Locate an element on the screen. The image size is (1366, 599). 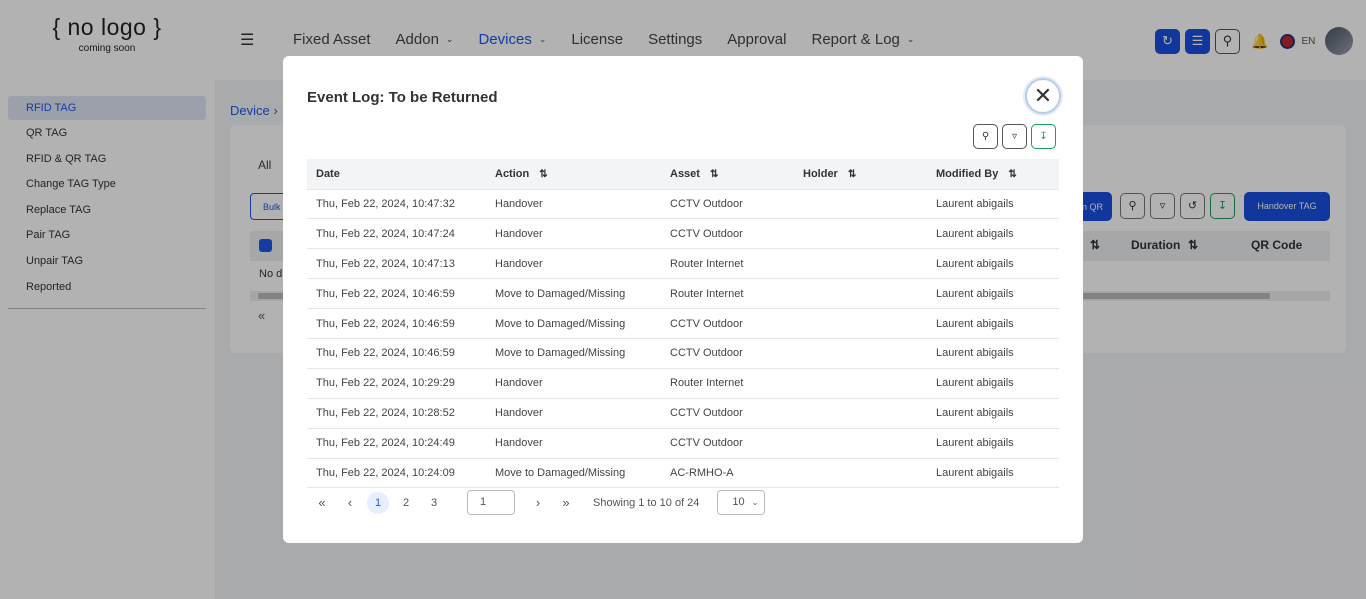
prev-page-icon: ‹ is located at coordinates (350, 502).